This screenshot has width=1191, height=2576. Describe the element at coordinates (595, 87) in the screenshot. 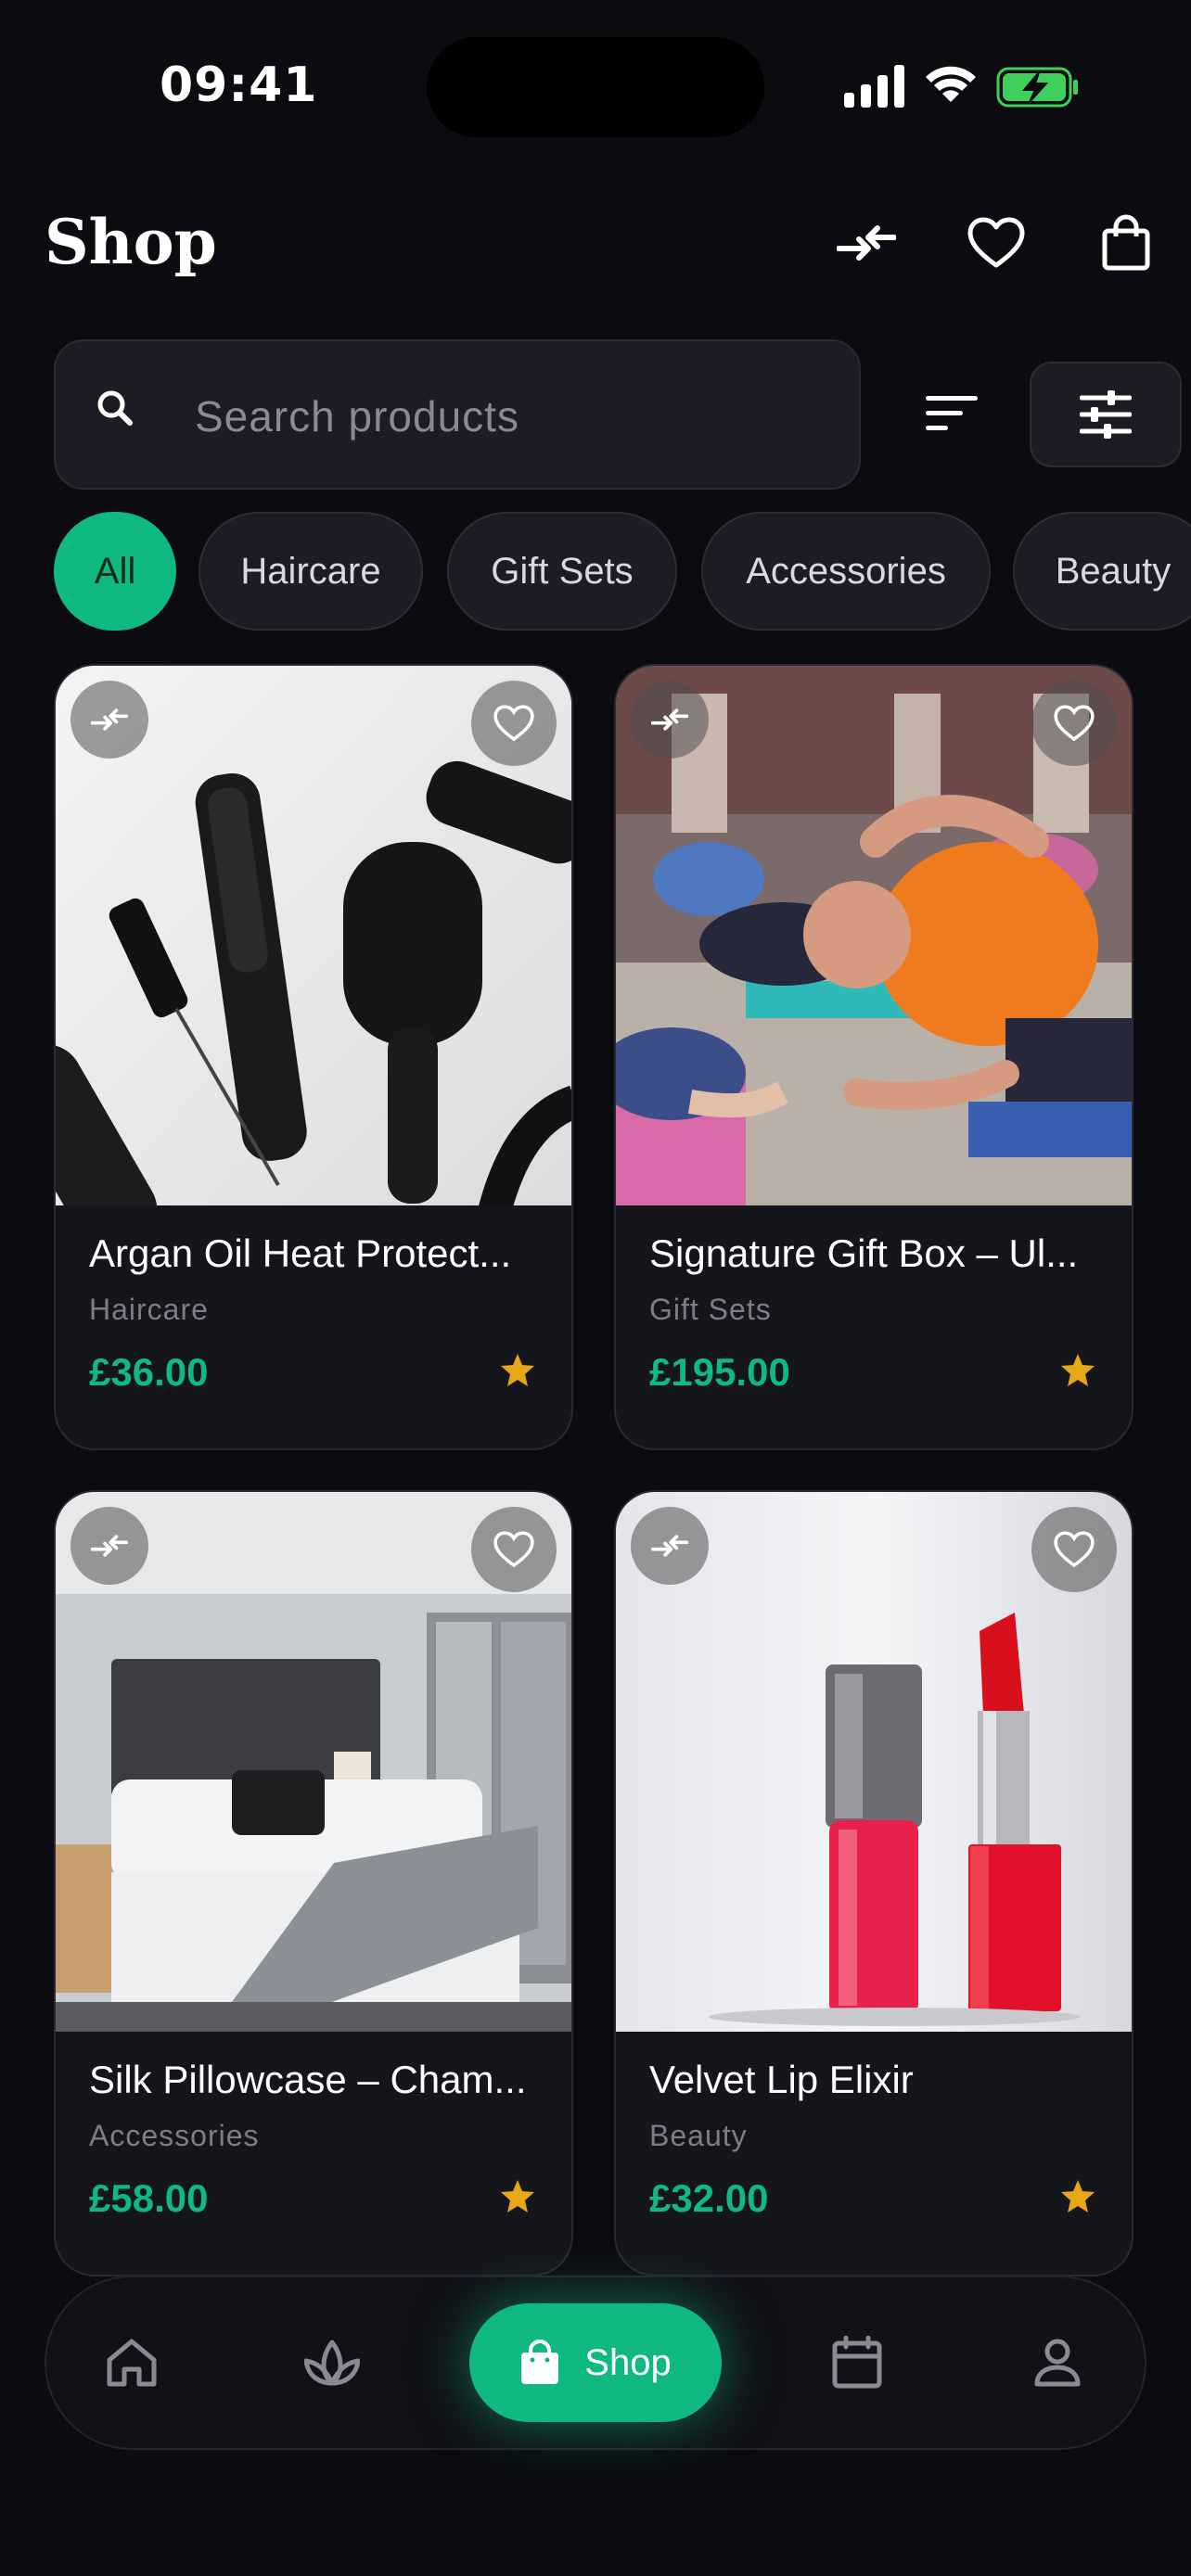

I see `dynamic-island` at that location.